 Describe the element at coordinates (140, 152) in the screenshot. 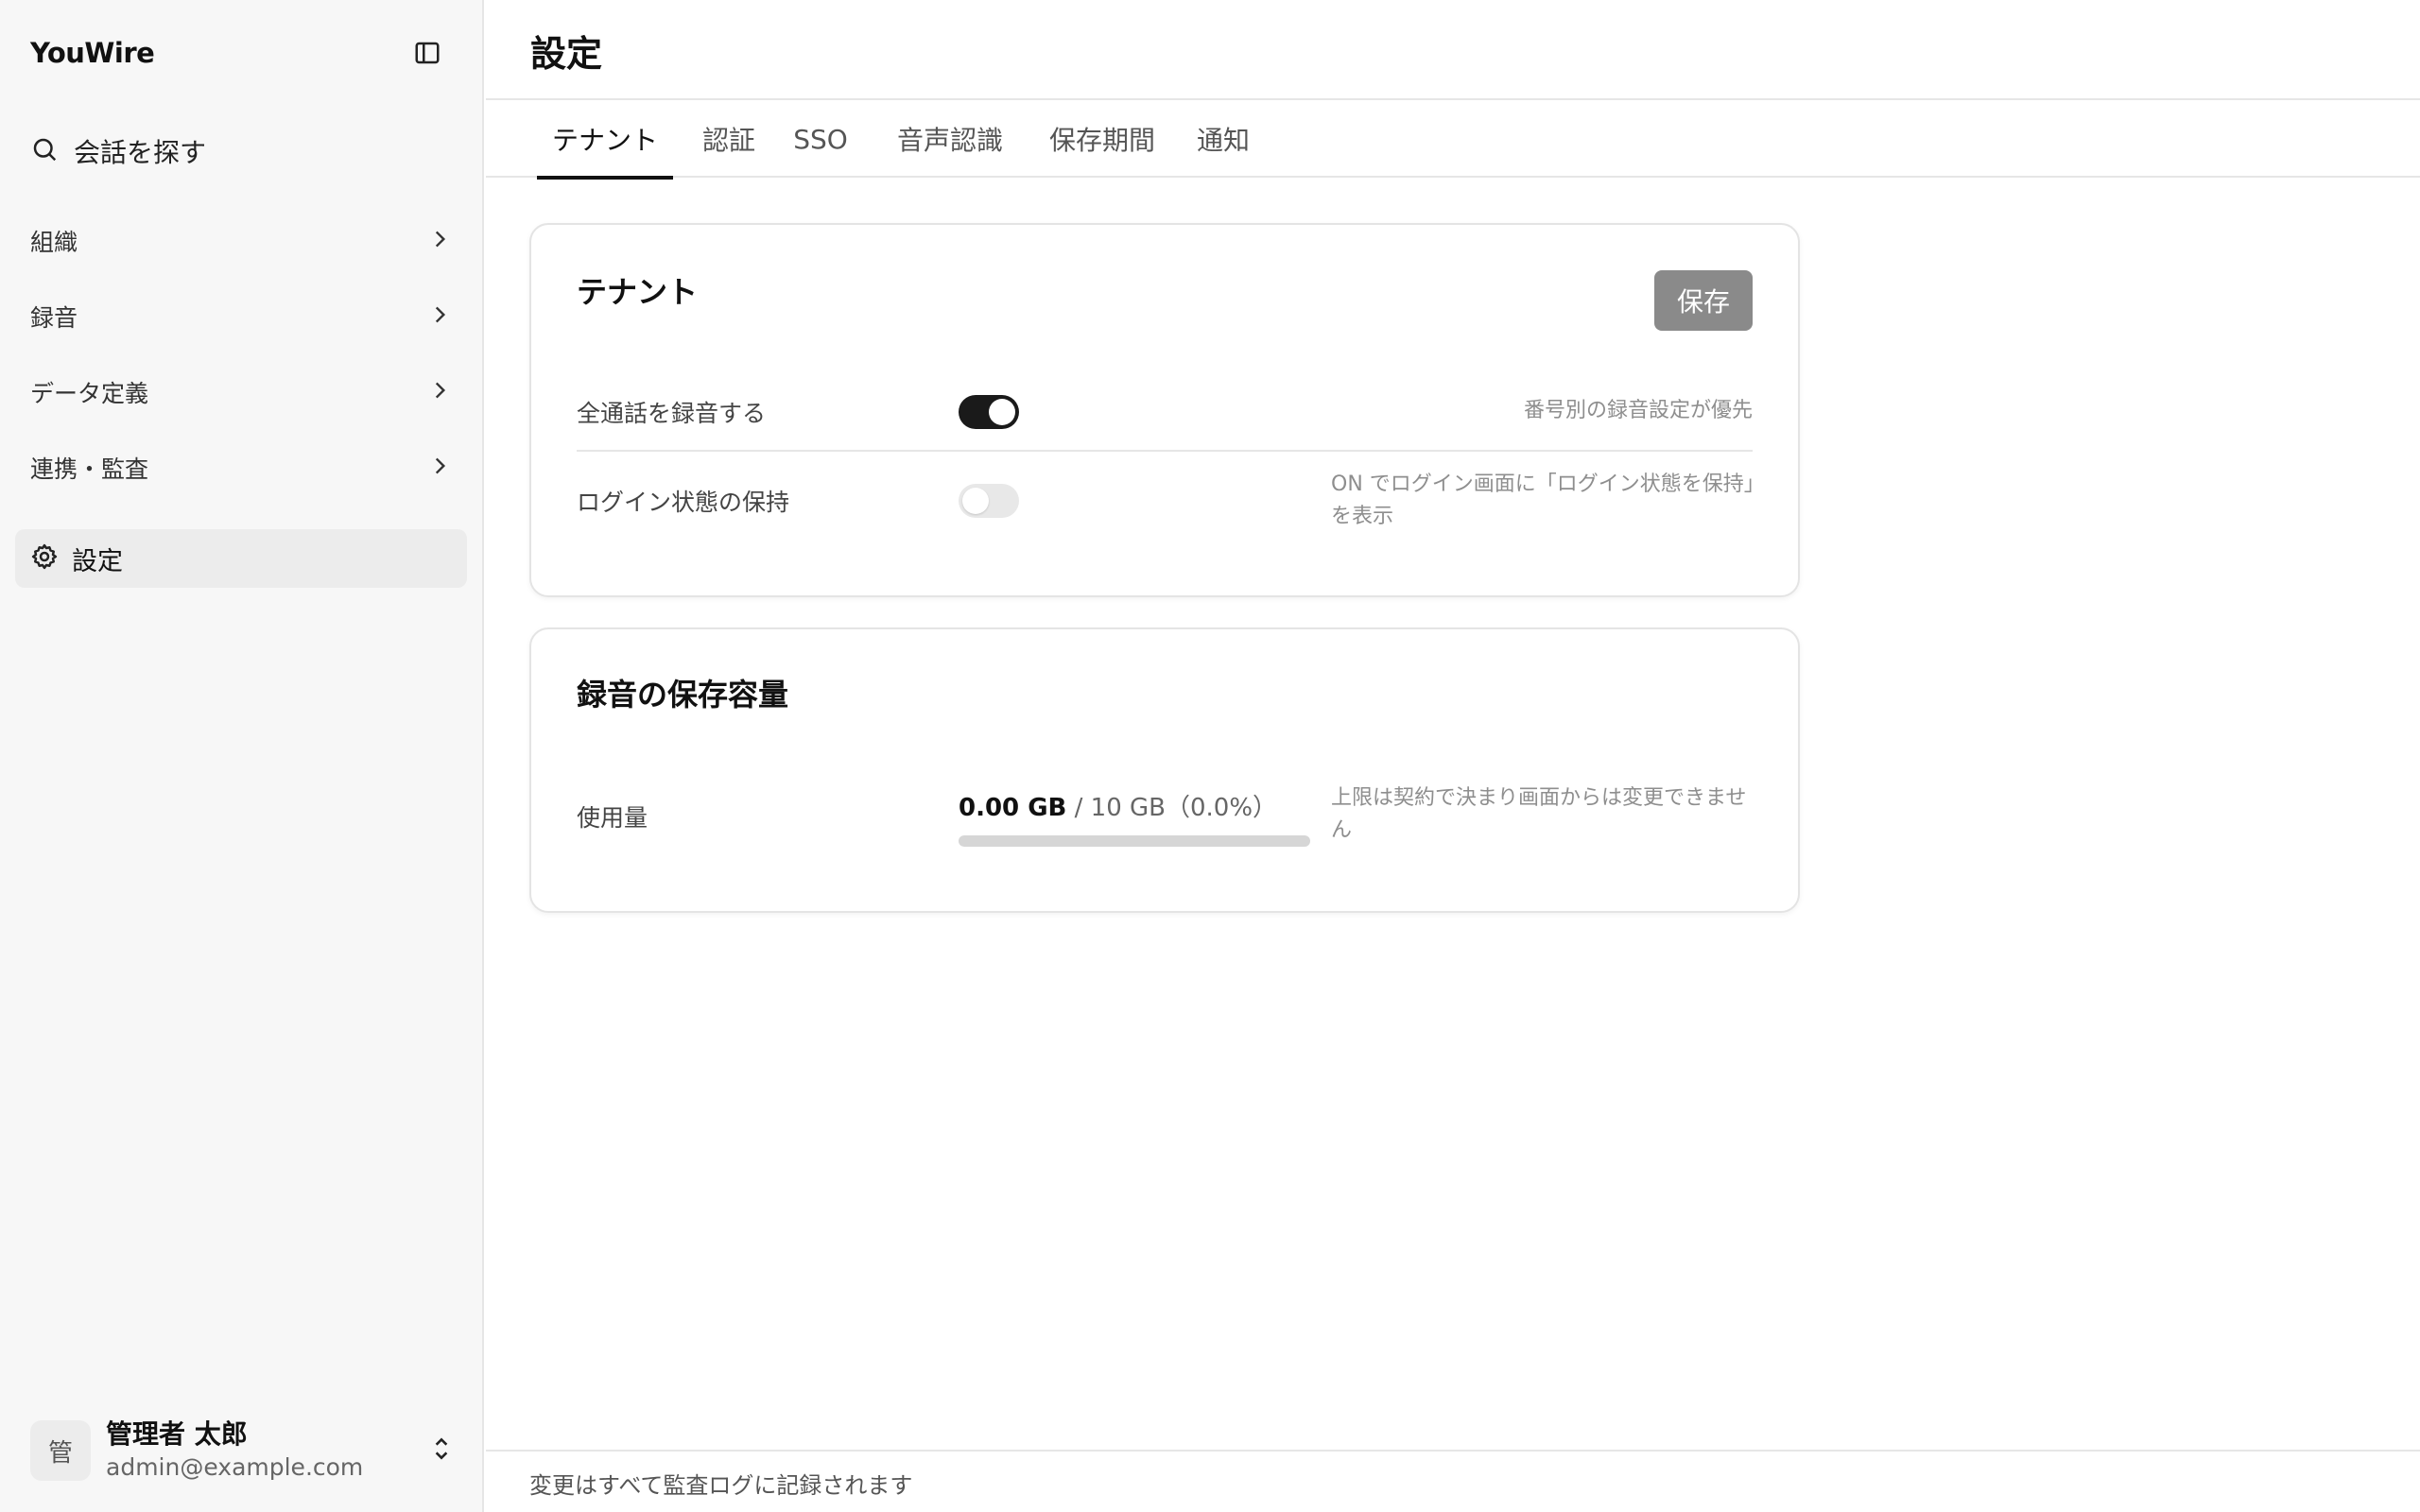

I see `search-label: 会話を探す` at that location.